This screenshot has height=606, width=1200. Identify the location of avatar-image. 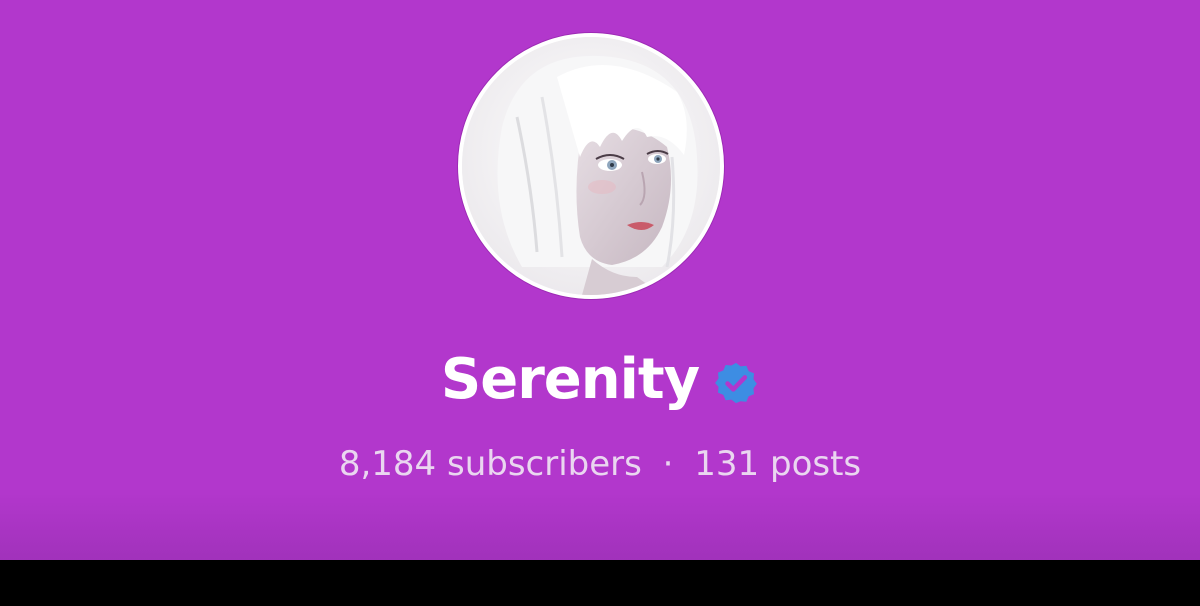
(591, 166).